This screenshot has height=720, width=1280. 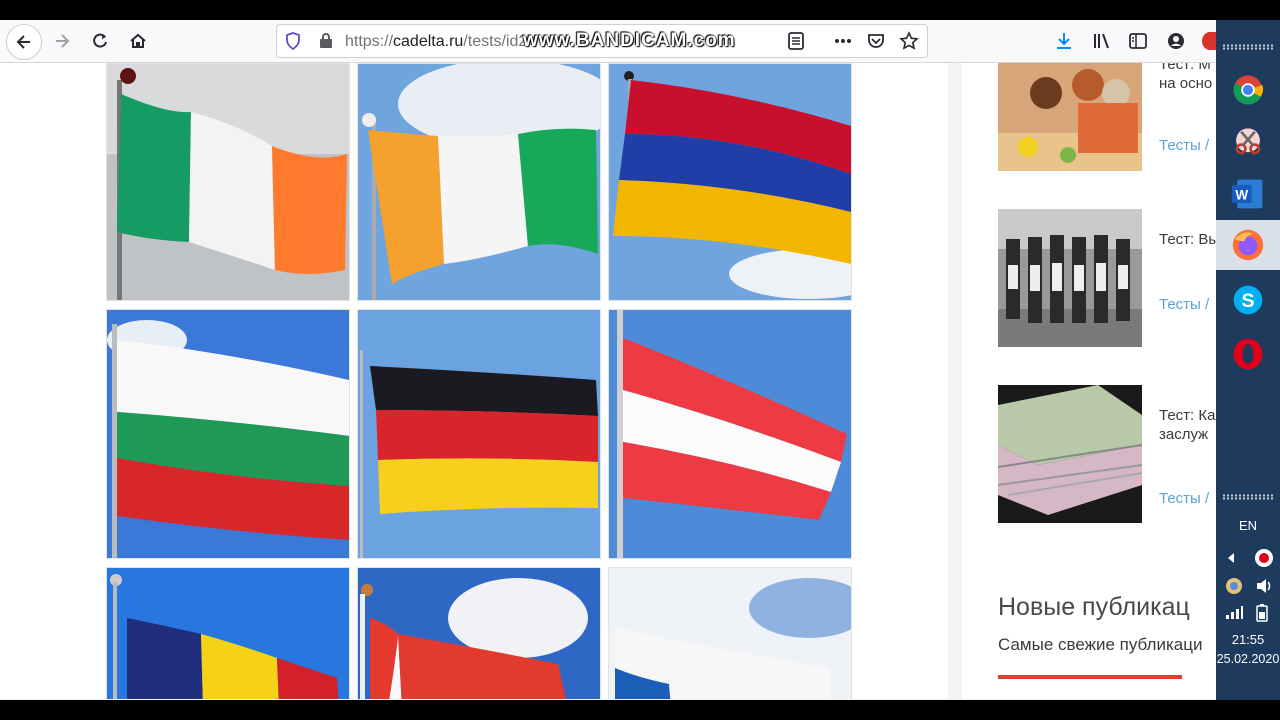 I want to click on lock-icon, so click(x=326, y=40).